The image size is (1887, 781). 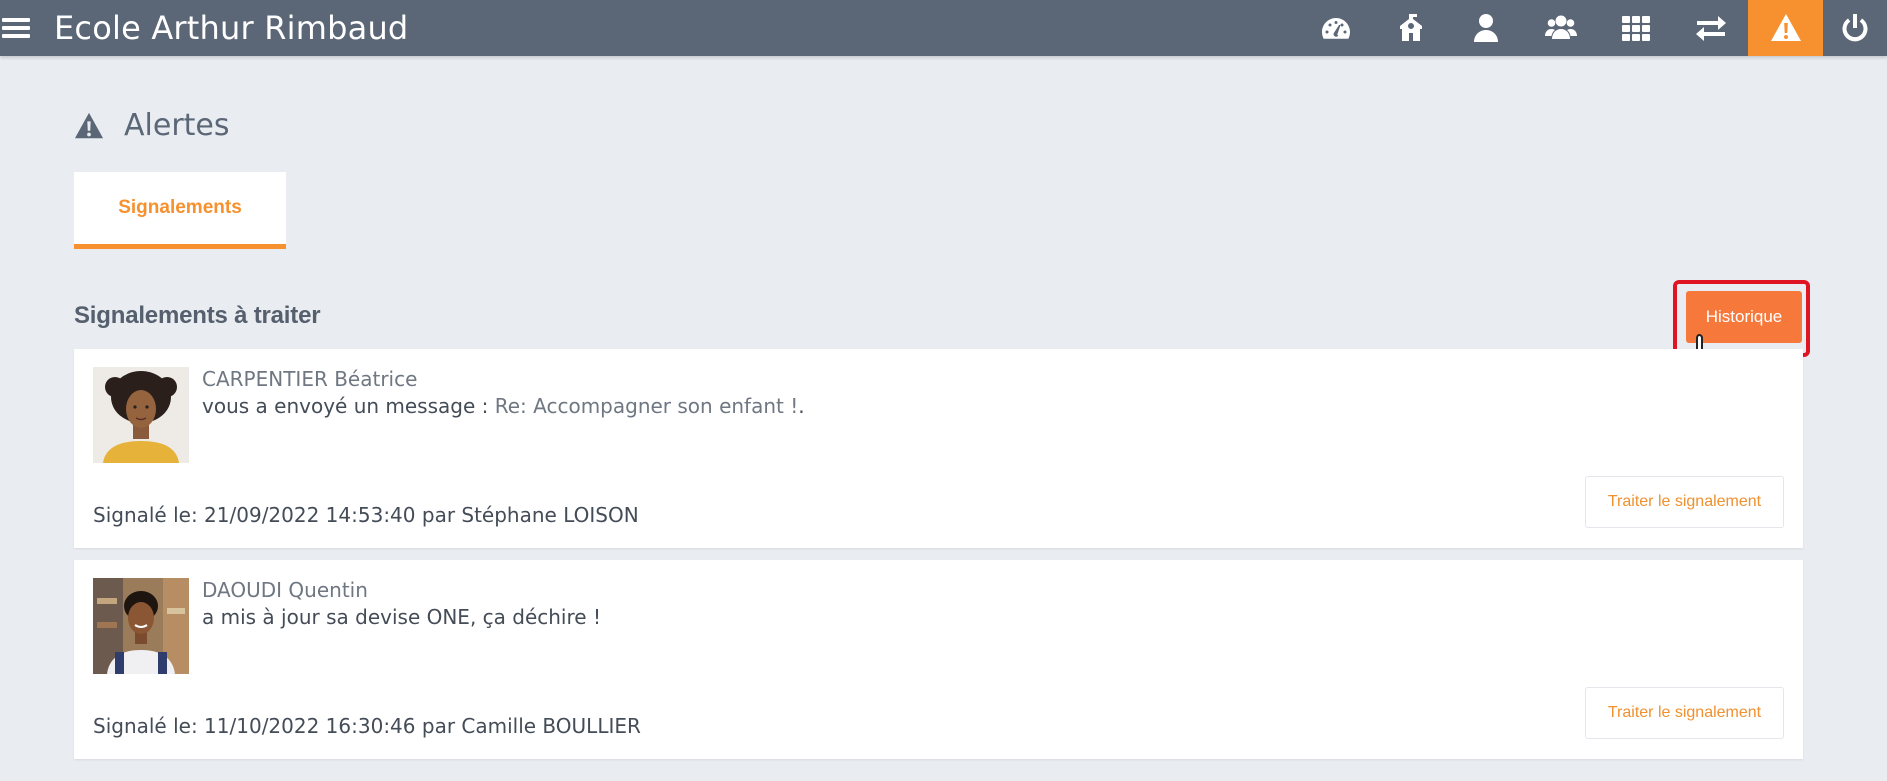 I want to click on user-icon, so click(x=1485, y=28).